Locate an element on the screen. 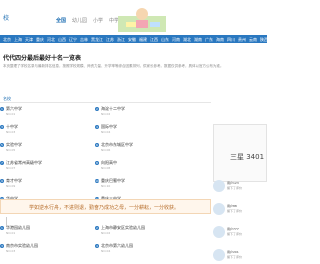 The width and height of the screenshot is (320, 264). user-row: 用户123 留下了评价 is located at coordinates (240, 189).